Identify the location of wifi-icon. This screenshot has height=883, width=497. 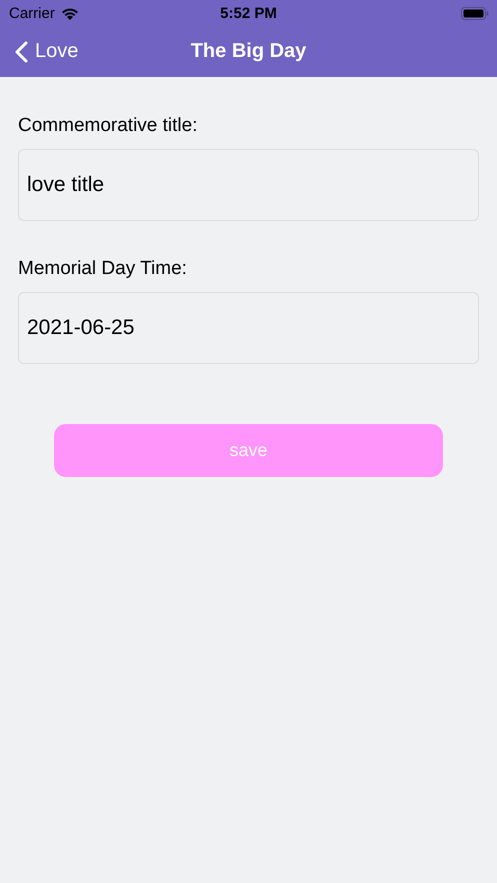
(69, 13).